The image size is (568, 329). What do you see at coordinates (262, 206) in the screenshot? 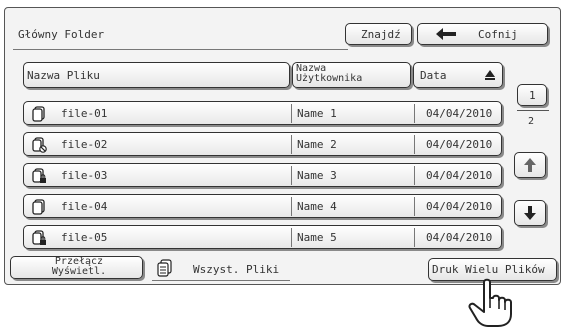
I see `file-row: file-04 Name 4 04/04/2010` at bounding box center [262, 206].